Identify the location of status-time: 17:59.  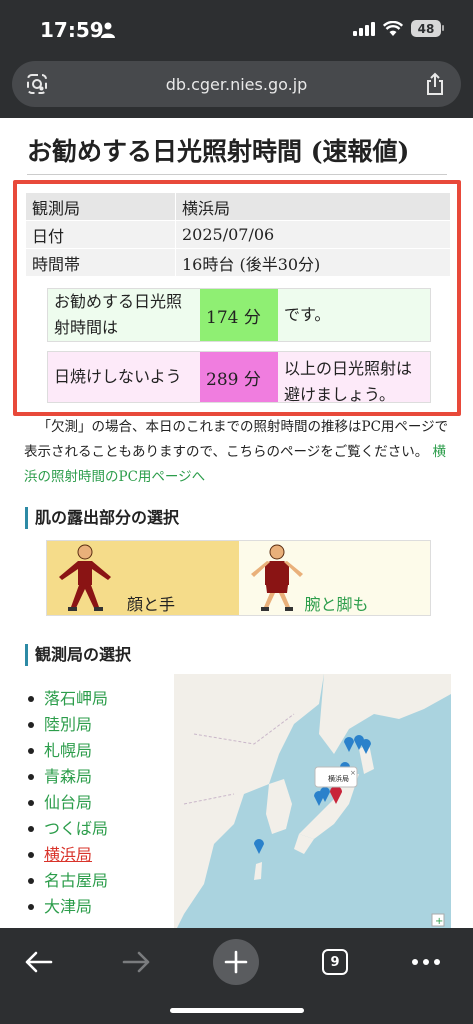
(72, 30).